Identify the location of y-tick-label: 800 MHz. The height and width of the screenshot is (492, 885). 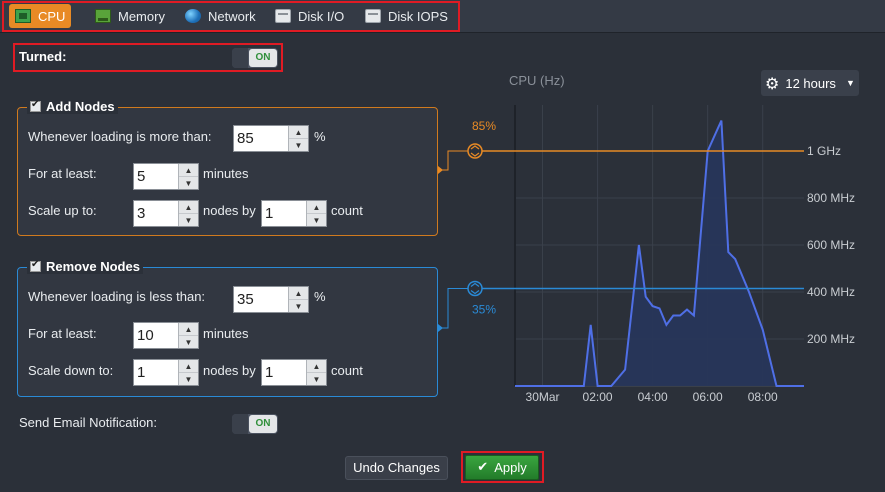
(831, 198).